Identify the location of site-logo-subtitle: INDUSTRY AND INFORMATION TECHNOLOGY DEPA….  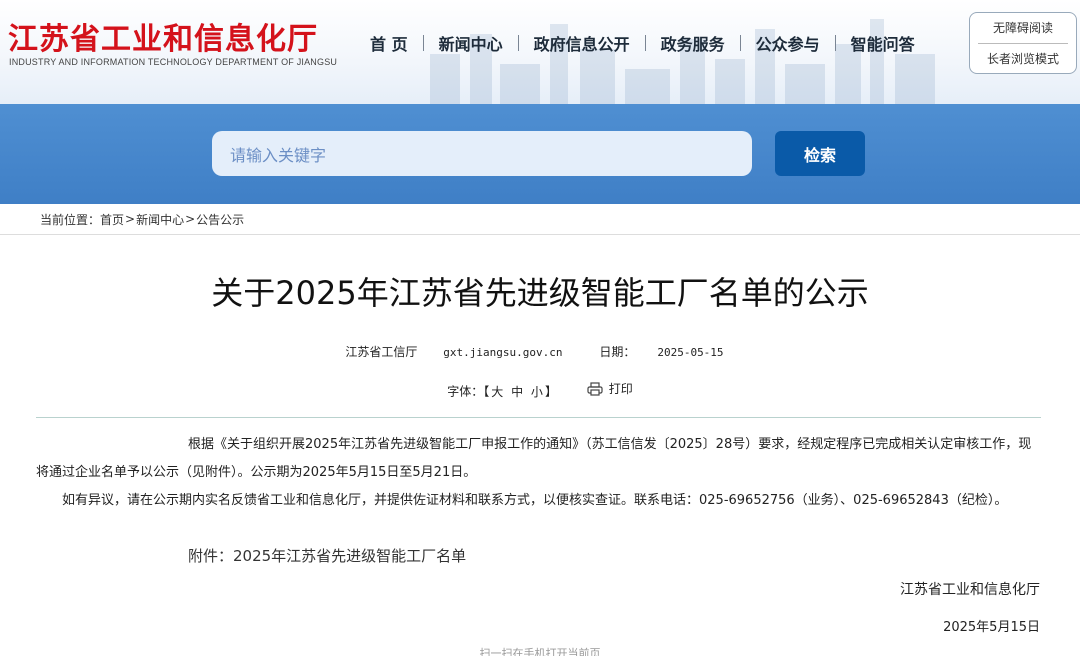
(173, 62).